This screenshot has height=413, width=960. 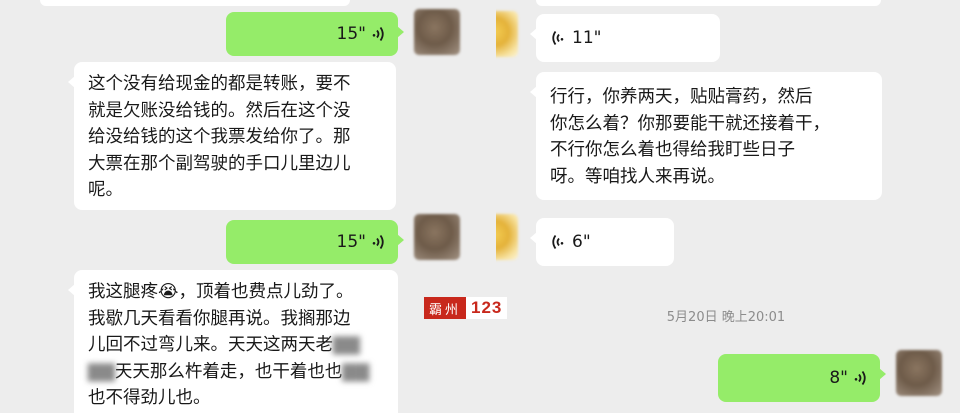 I want to click on message-line: ▇▇天天那么杵着走，也干着也也▇▇, so click(x=229, y=371).